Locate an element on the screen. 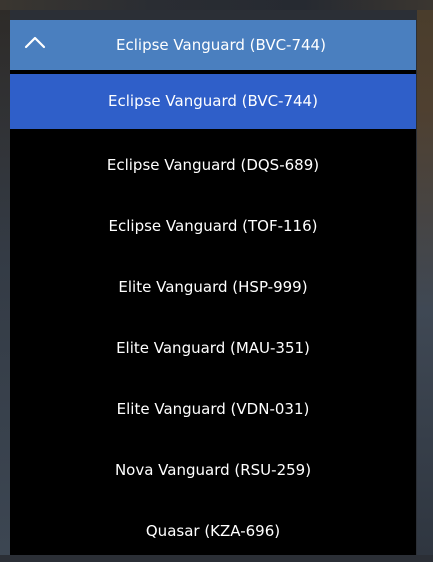  dropdown-option-selected: Eclipse Vanguard (BVC-744) is located at coordinates (213, 101).